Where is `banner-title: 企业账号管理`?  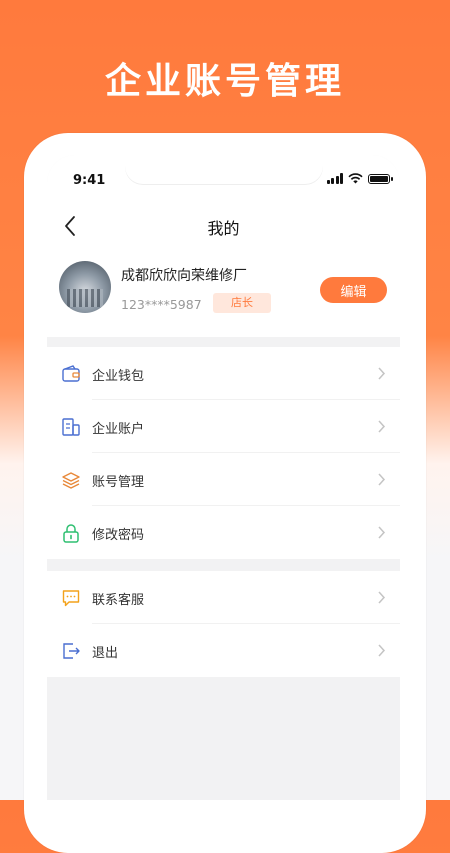
banner-title: 企业账号管理 is located at coordinates (224, 81).